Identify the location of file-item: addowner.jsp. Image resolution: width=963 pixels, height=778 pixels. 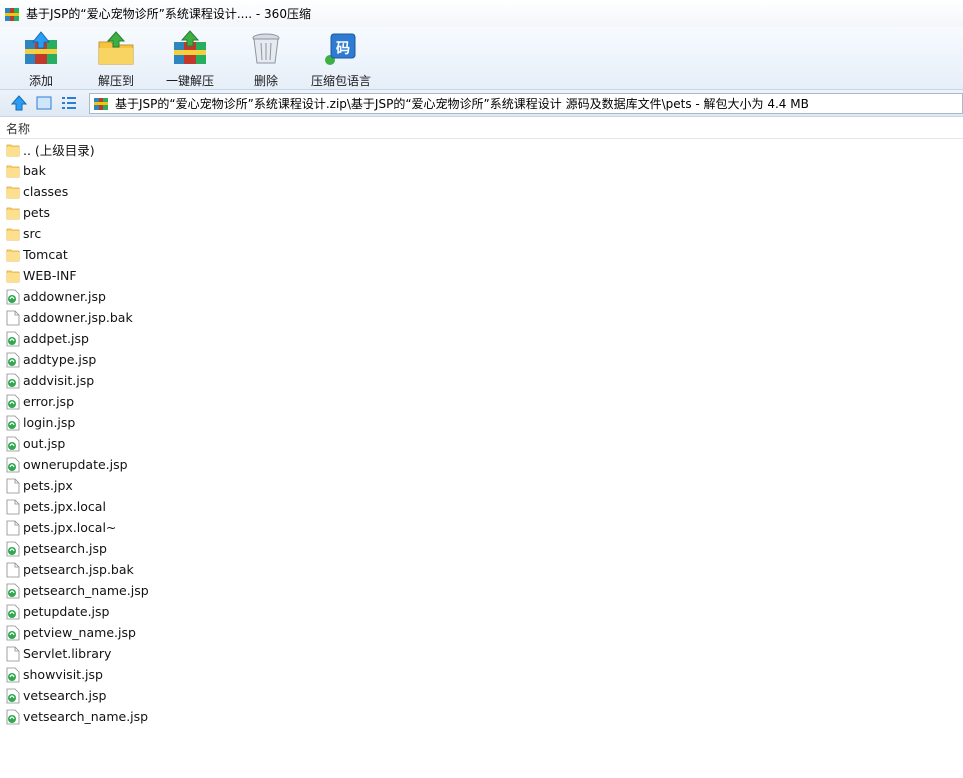
(481, 296).